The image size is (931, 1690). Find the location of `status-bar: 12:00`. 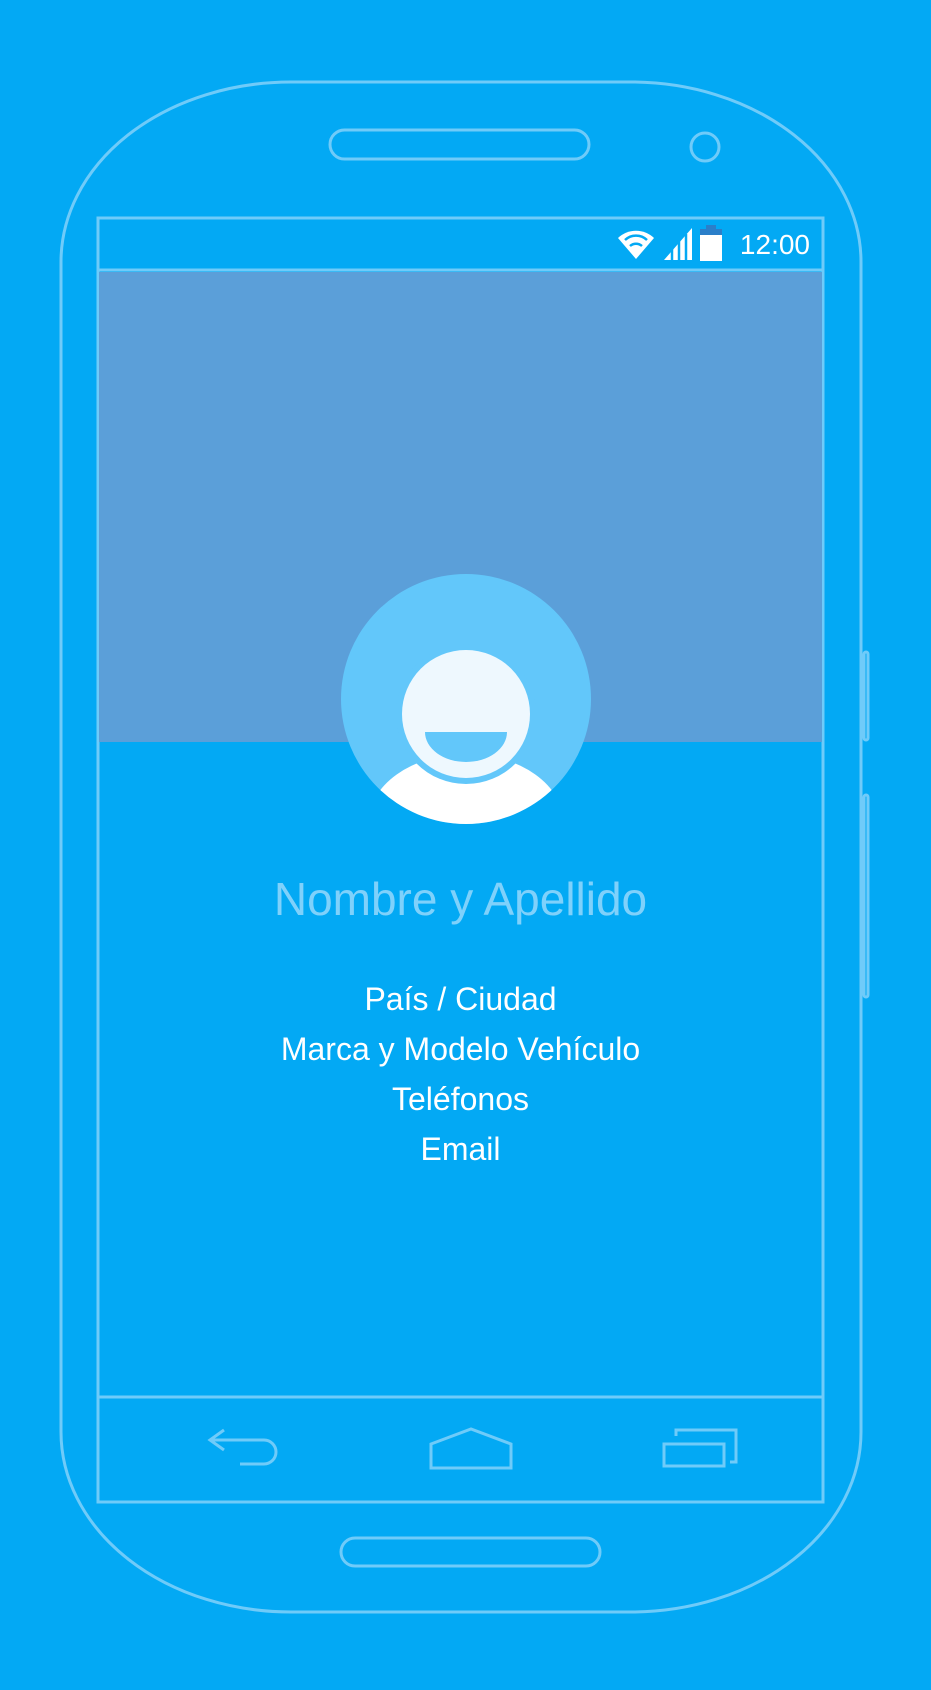

status-bar: 12:00 is located at coordinates (460, 244).